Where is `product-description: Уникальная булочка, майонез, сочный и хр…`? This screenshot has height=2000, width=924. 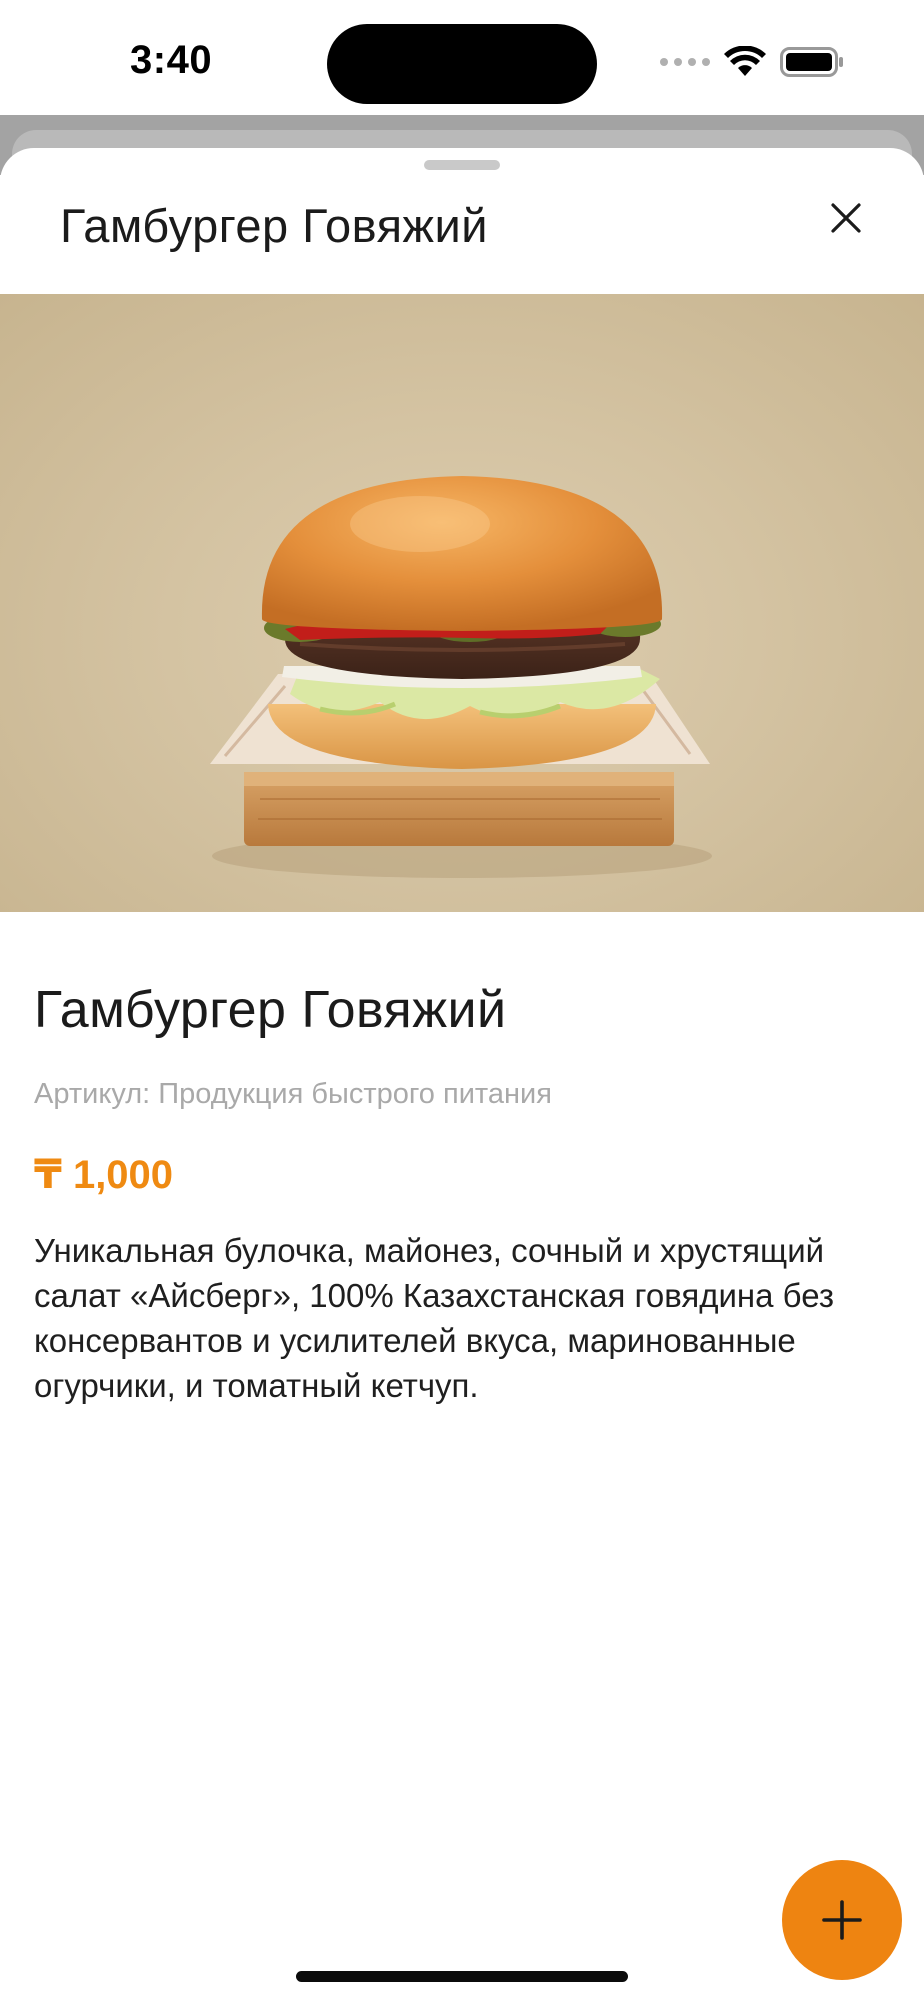
product-description: Уникальная булочка, майонез, сочный и хр… is located at coordinates (434, 1318).